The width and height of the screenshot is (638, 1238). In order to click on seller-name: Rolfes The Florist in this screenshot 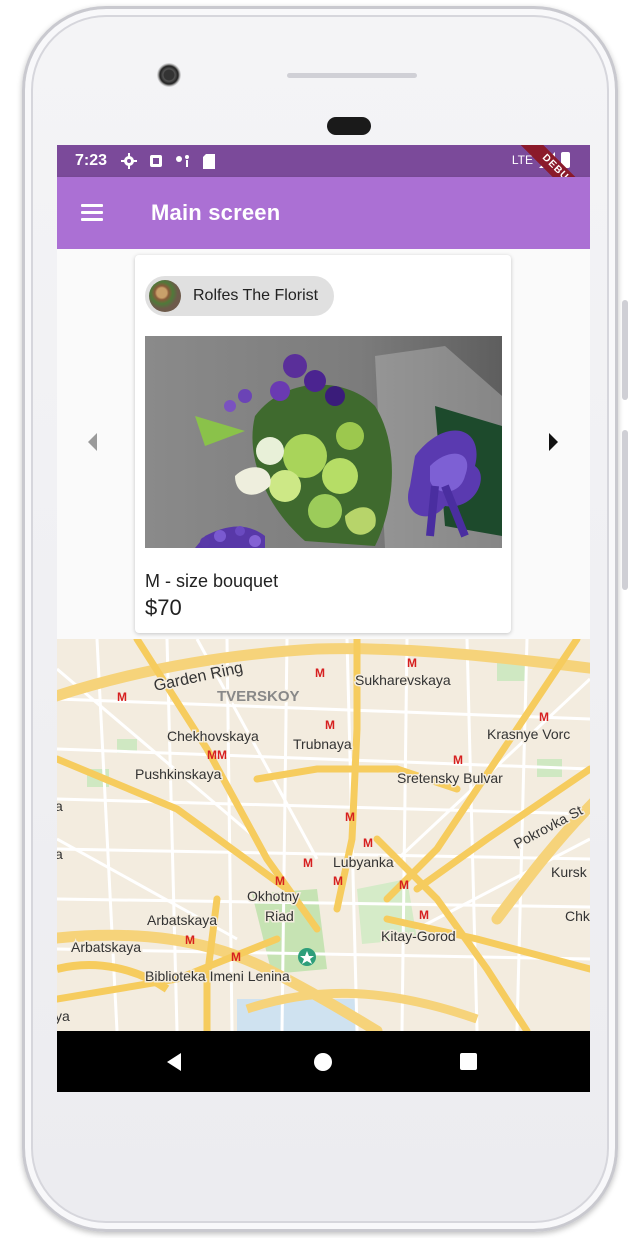, I will do `click(256, 295)`.